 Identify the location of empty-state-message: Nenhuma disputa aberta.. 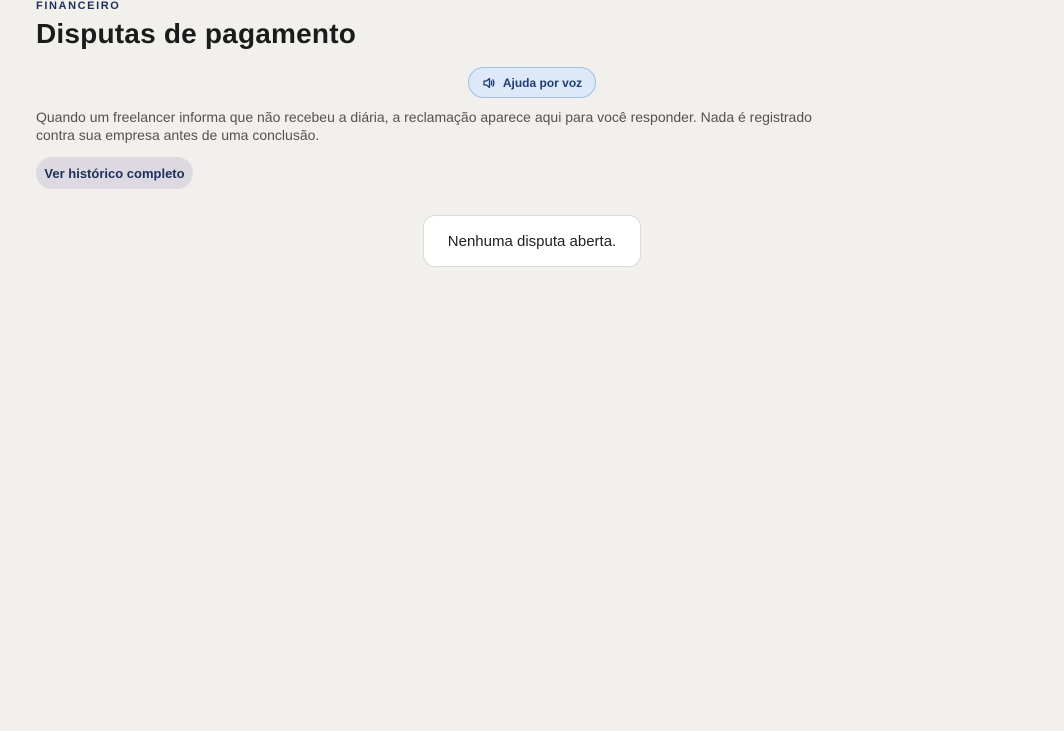
(532, 241).